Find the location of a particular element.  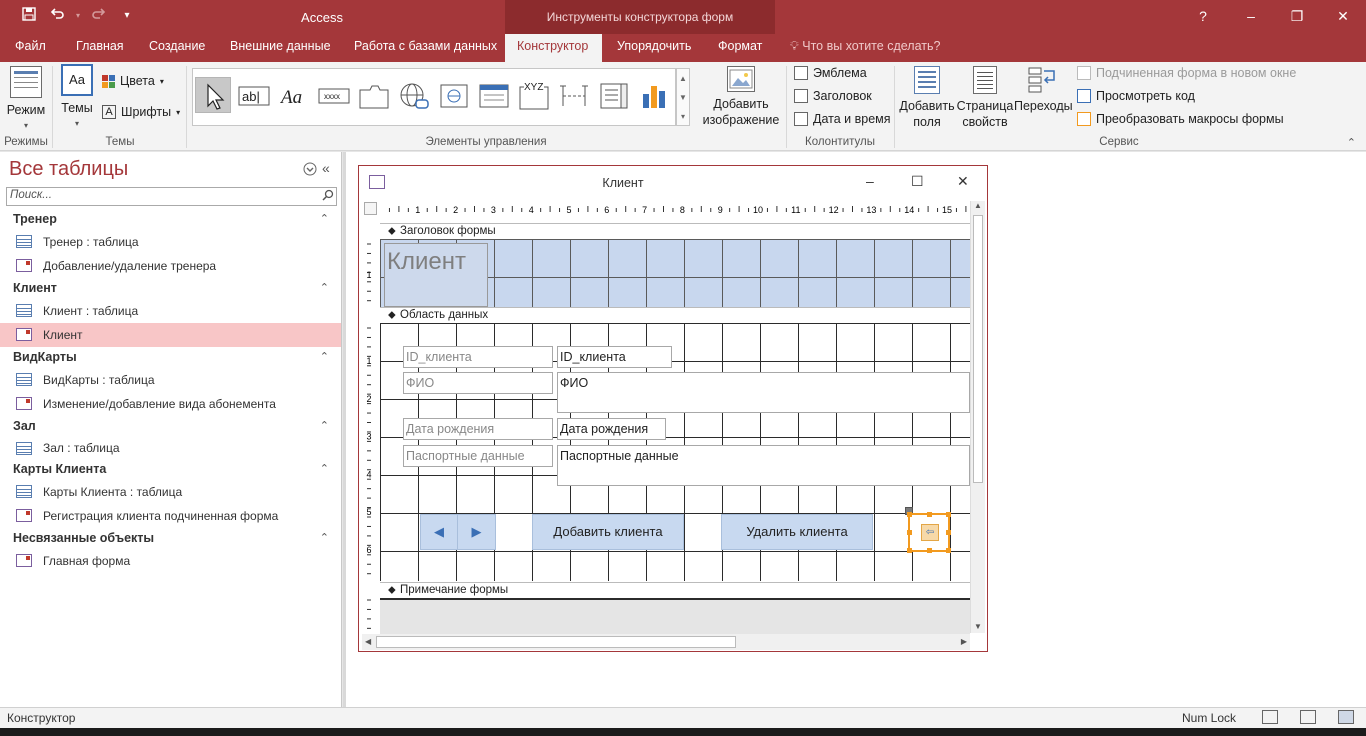

datetime-button: Дата и время is located at coordinates (842, 119).